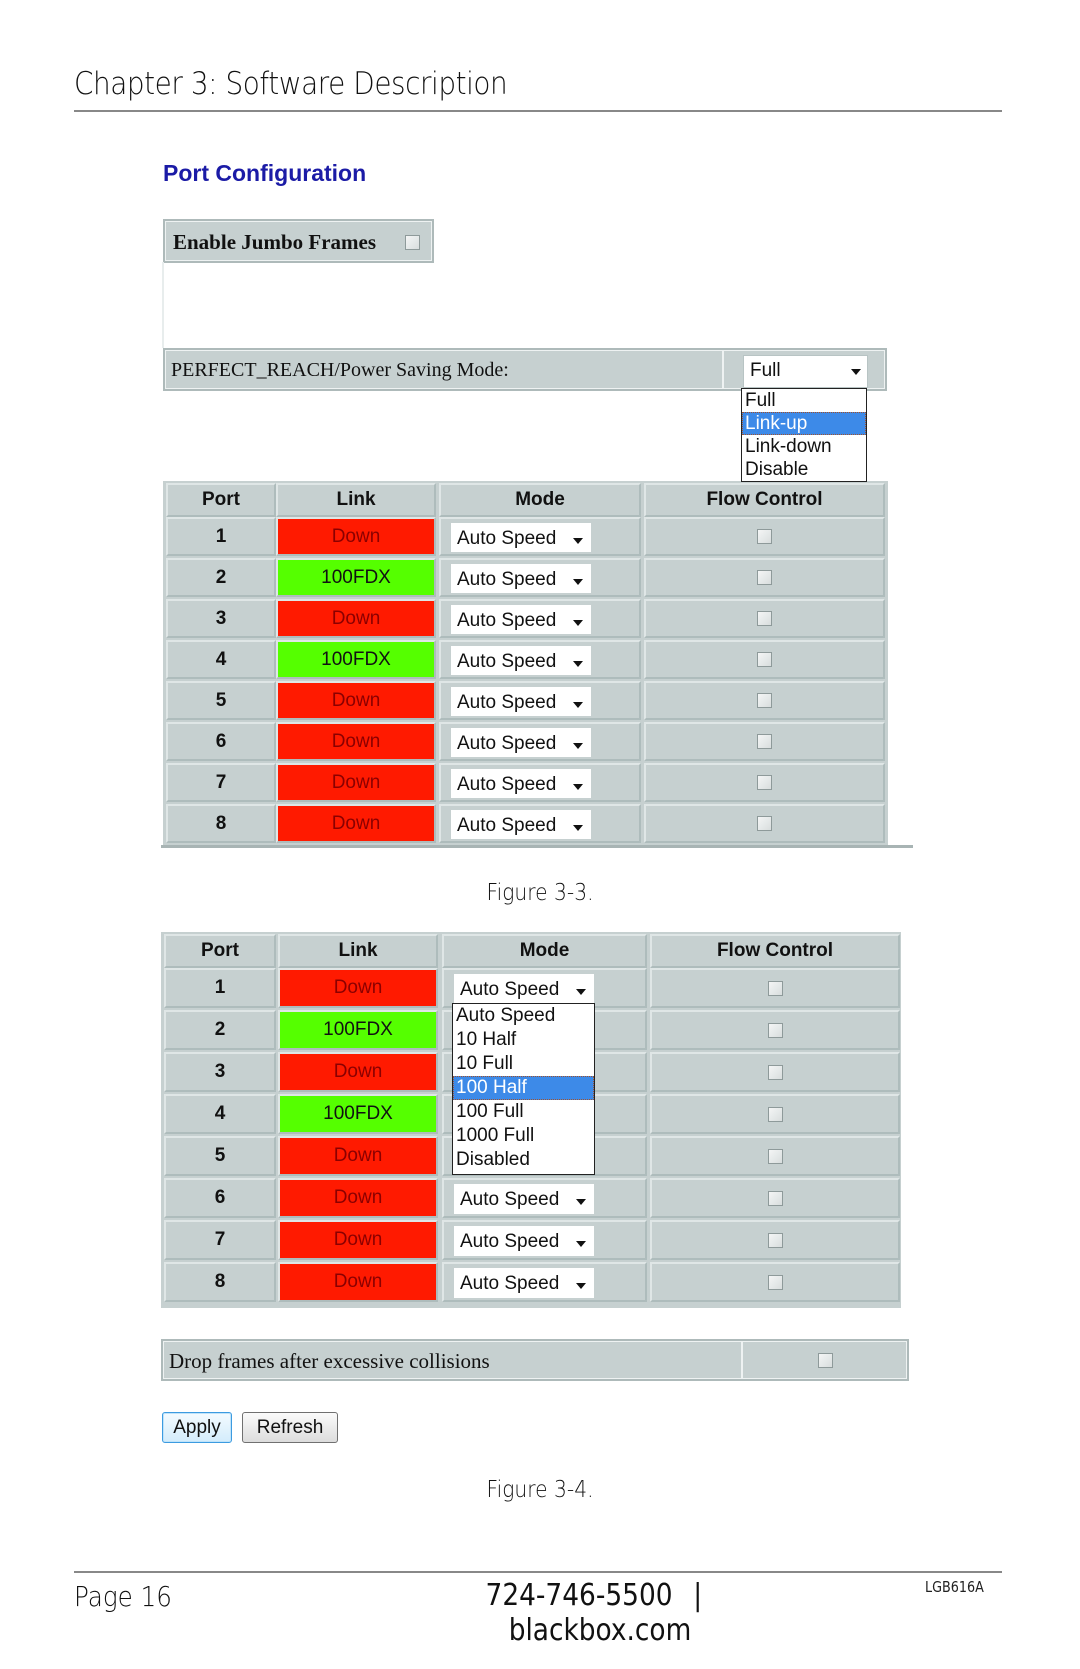 This screenshot has height=1669, width=1080. What do you see at coordinates (540, 500) in the screenshot?
I see `column-header: Mode` at bounding box center [540, 500].